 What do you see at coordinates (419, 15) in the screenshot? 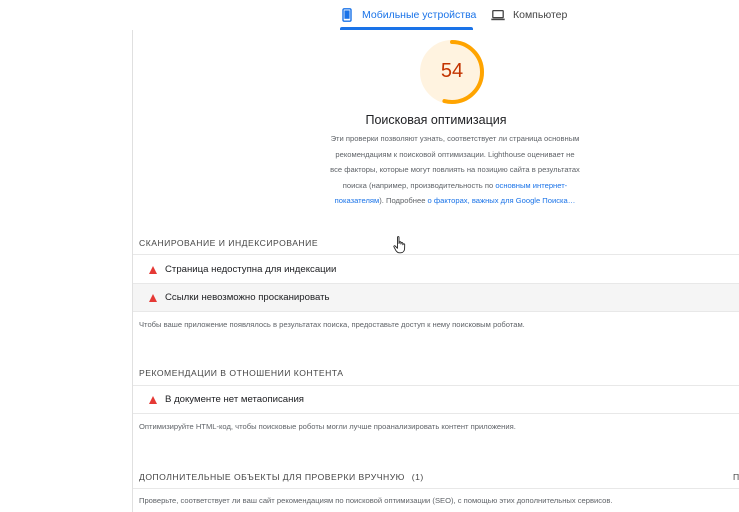
I see `tab-mobile-label: Мобильные устройства` at bounding box center [419, 15].